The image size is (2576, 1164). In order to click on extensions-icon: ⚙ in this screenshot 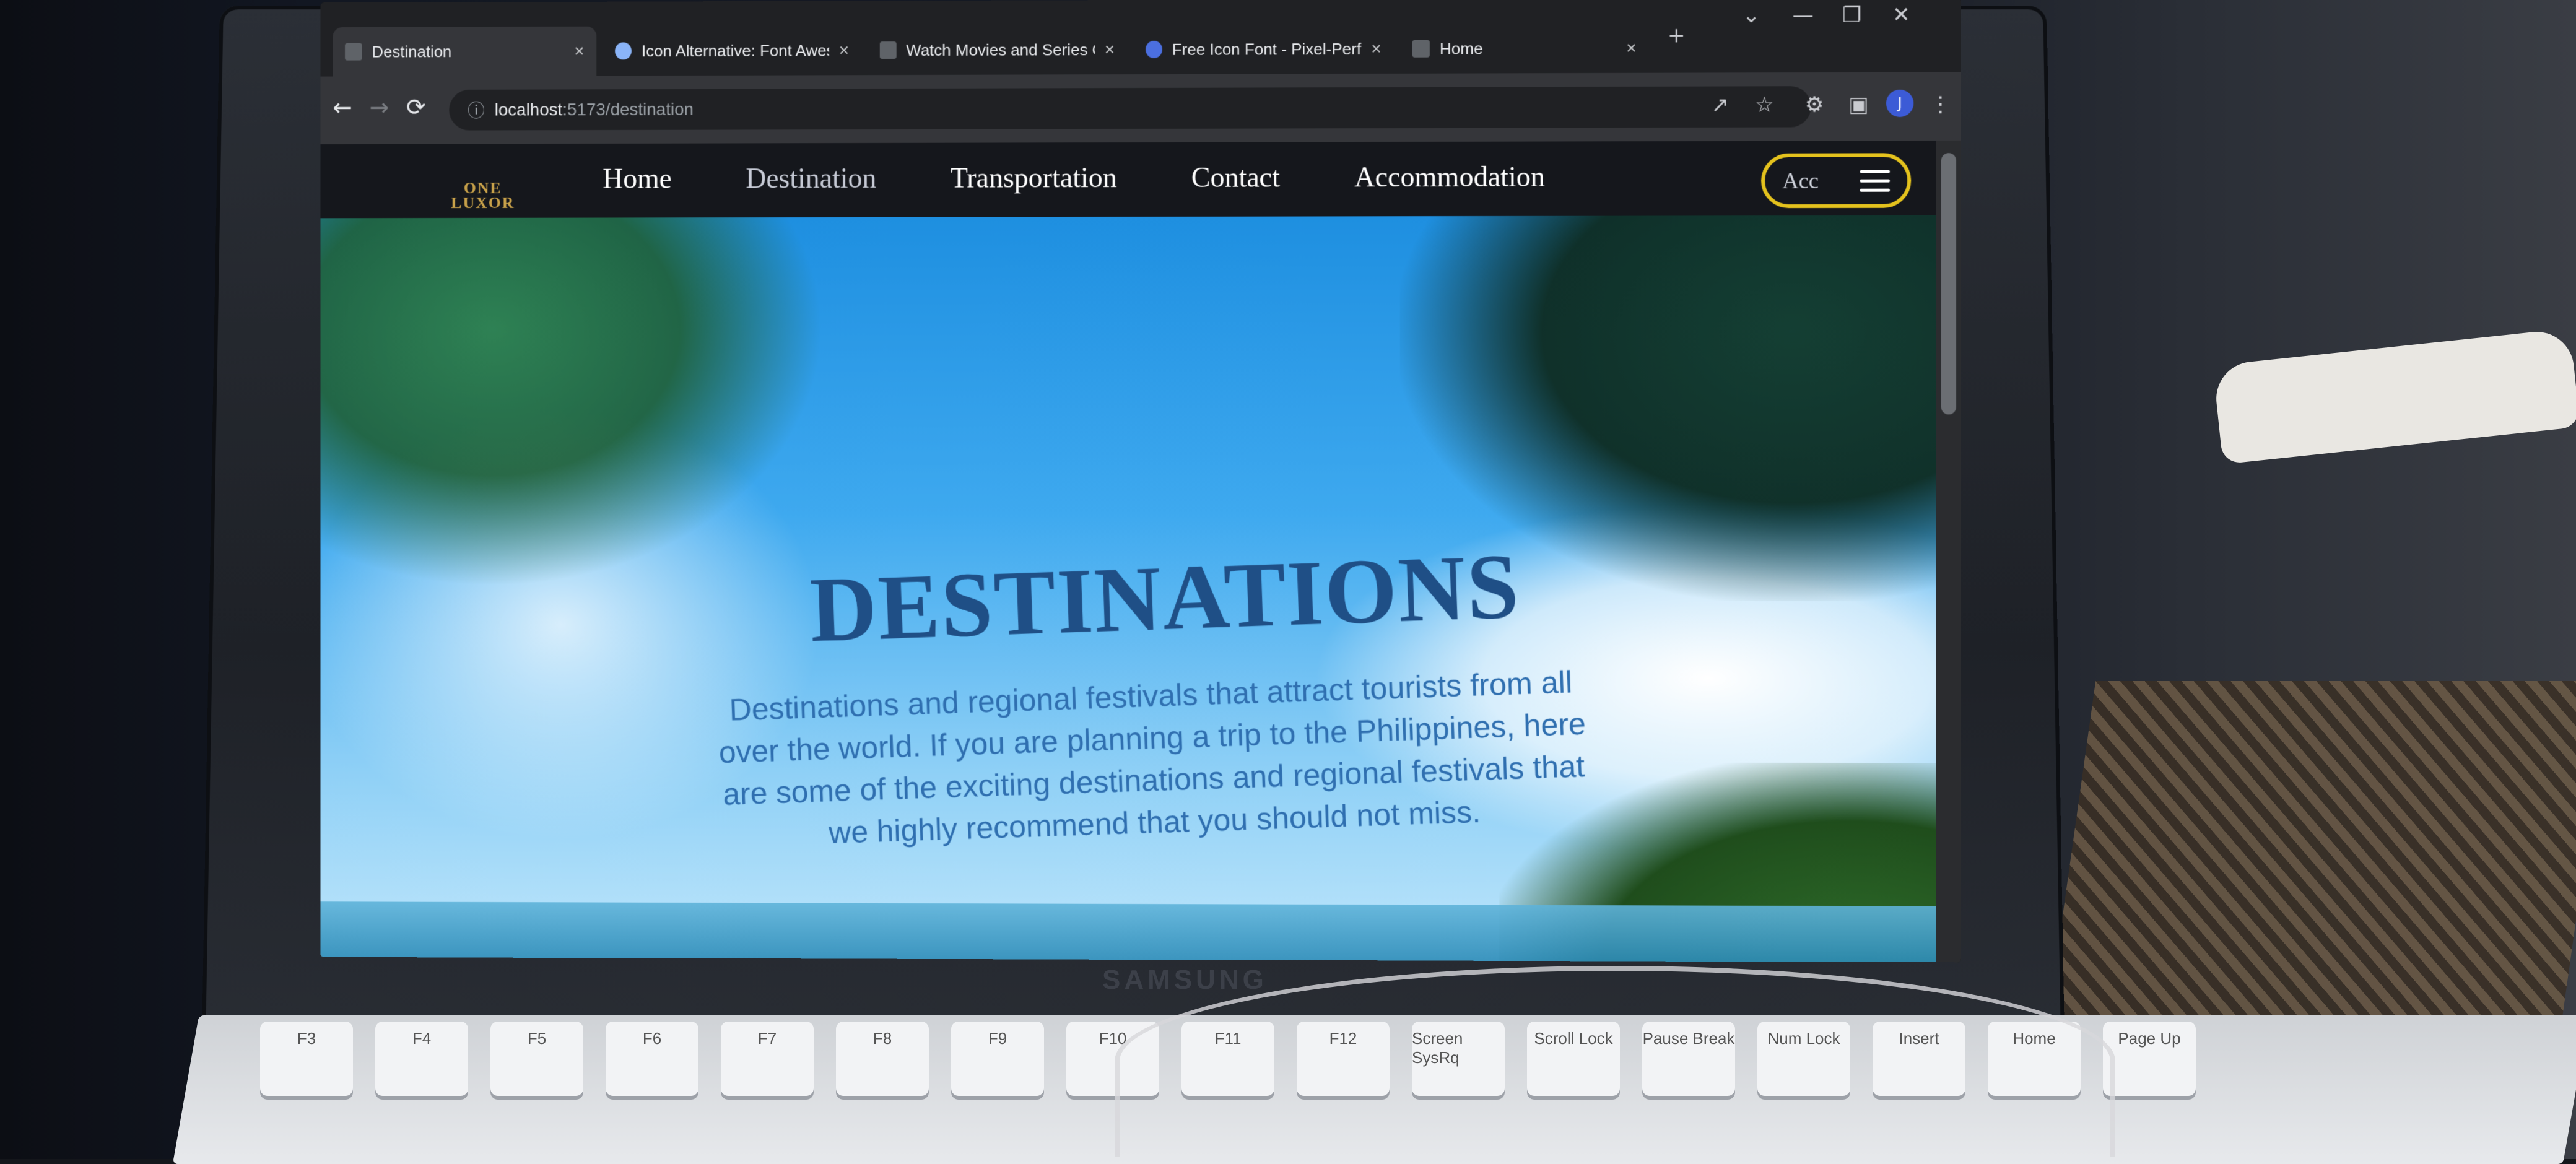, I will do `click(1814, 104)`.